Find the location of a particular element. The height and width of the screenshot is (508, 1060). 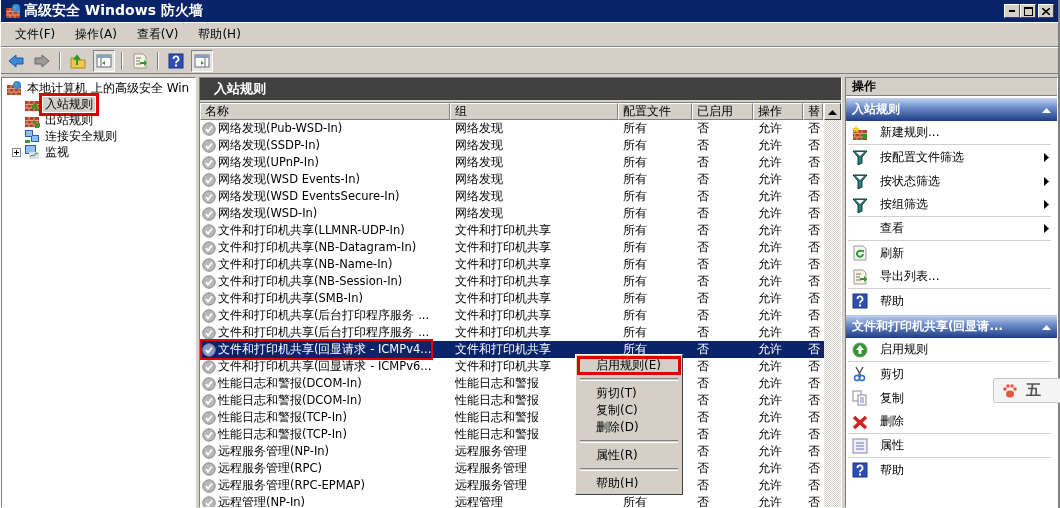

export-icon is located at coordinates (140, 60).